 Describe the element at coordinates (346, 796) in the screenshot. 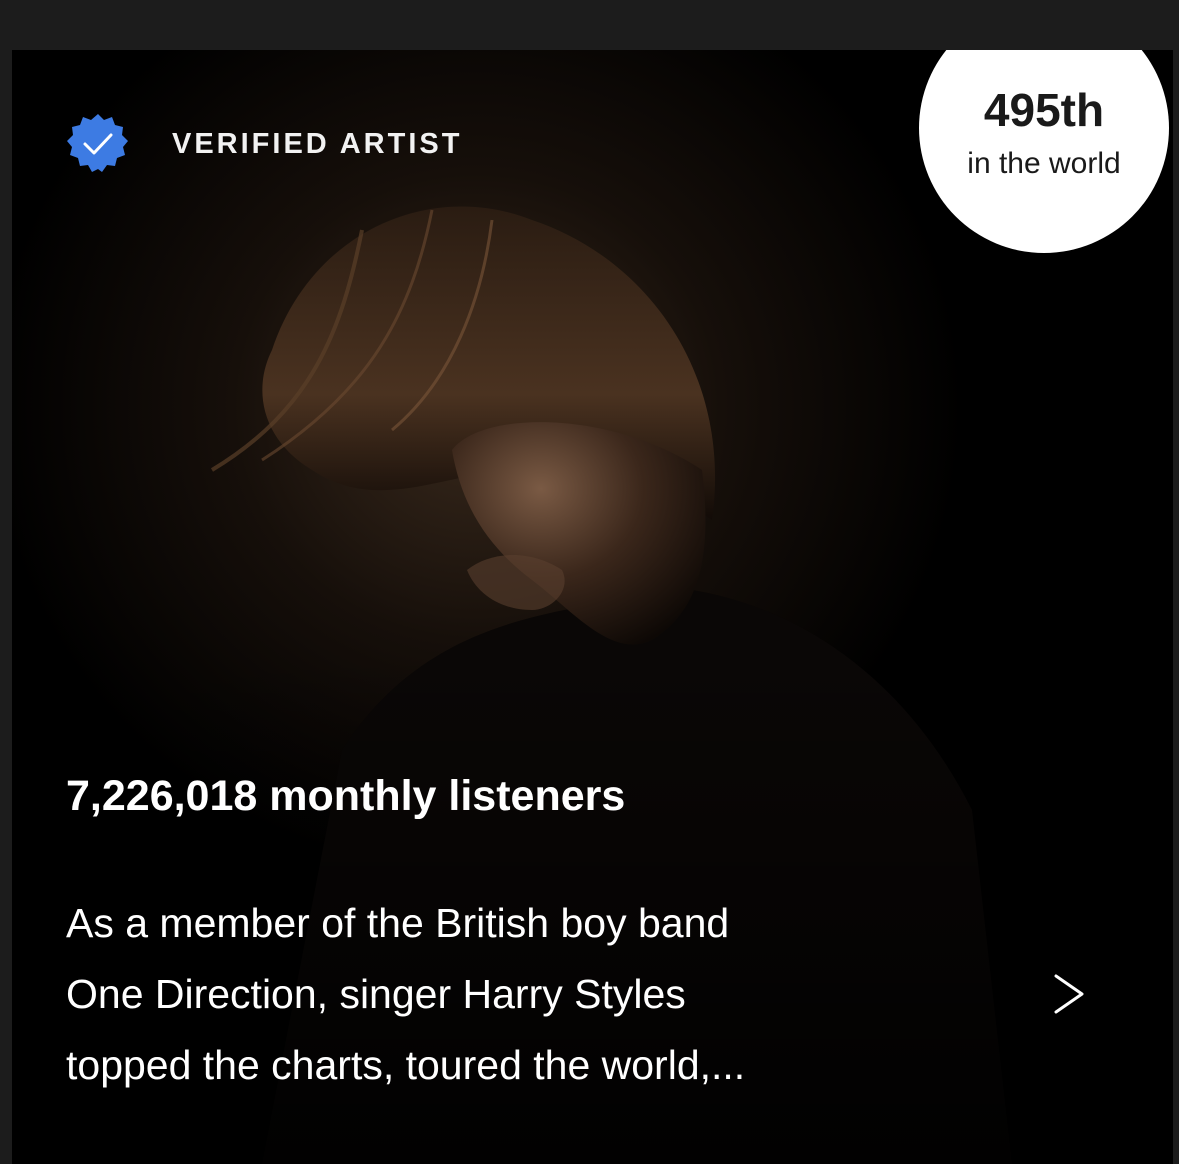

I see `monthly-listeners-count: 7,226,018 monthly listeners` at that location.